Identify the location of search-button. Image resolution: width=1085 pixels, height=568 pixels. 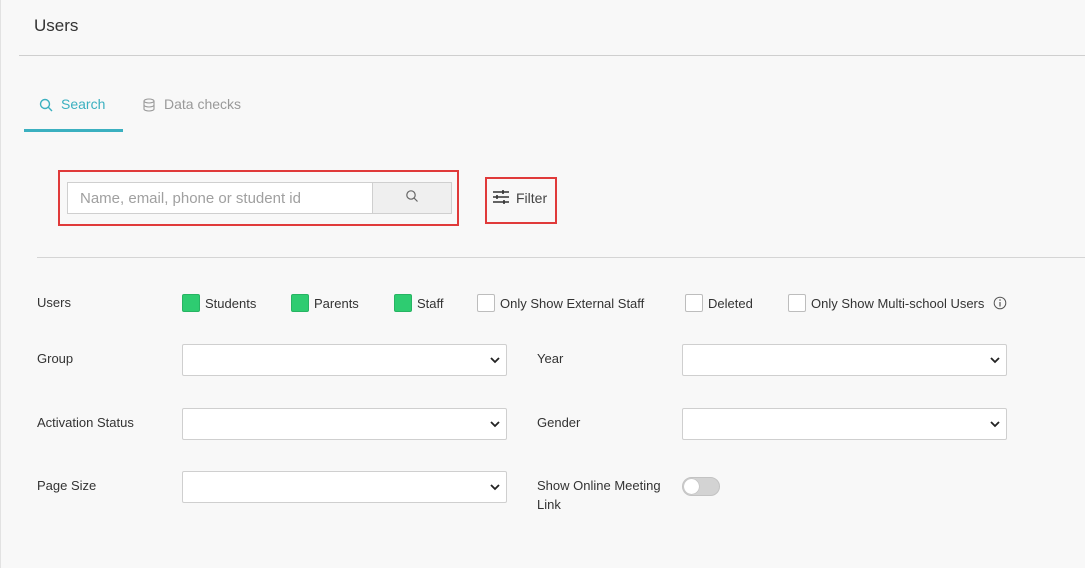
(412, 198).